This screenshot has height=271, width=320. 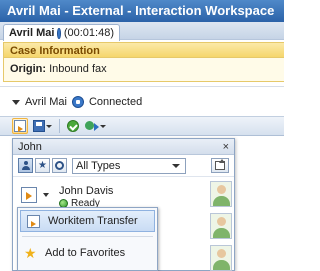 I want to click on origin-label: Origin:, so click(x=28, y=69).